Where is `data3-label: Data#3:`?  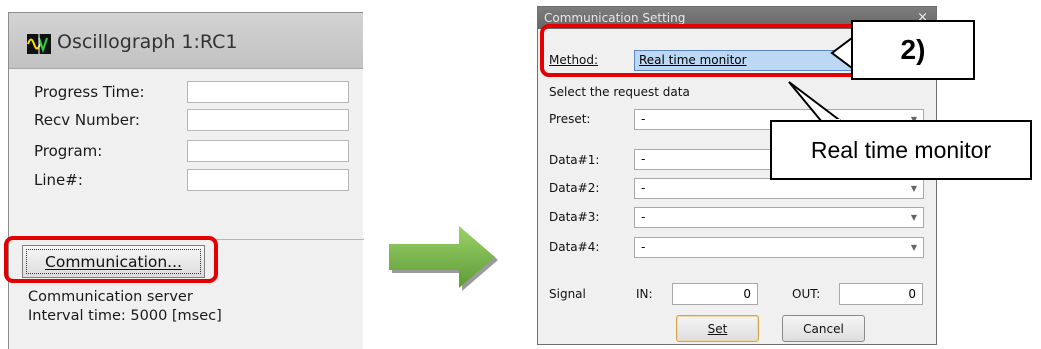
data3-label: Data#3: is located at coordinates (574, 217).